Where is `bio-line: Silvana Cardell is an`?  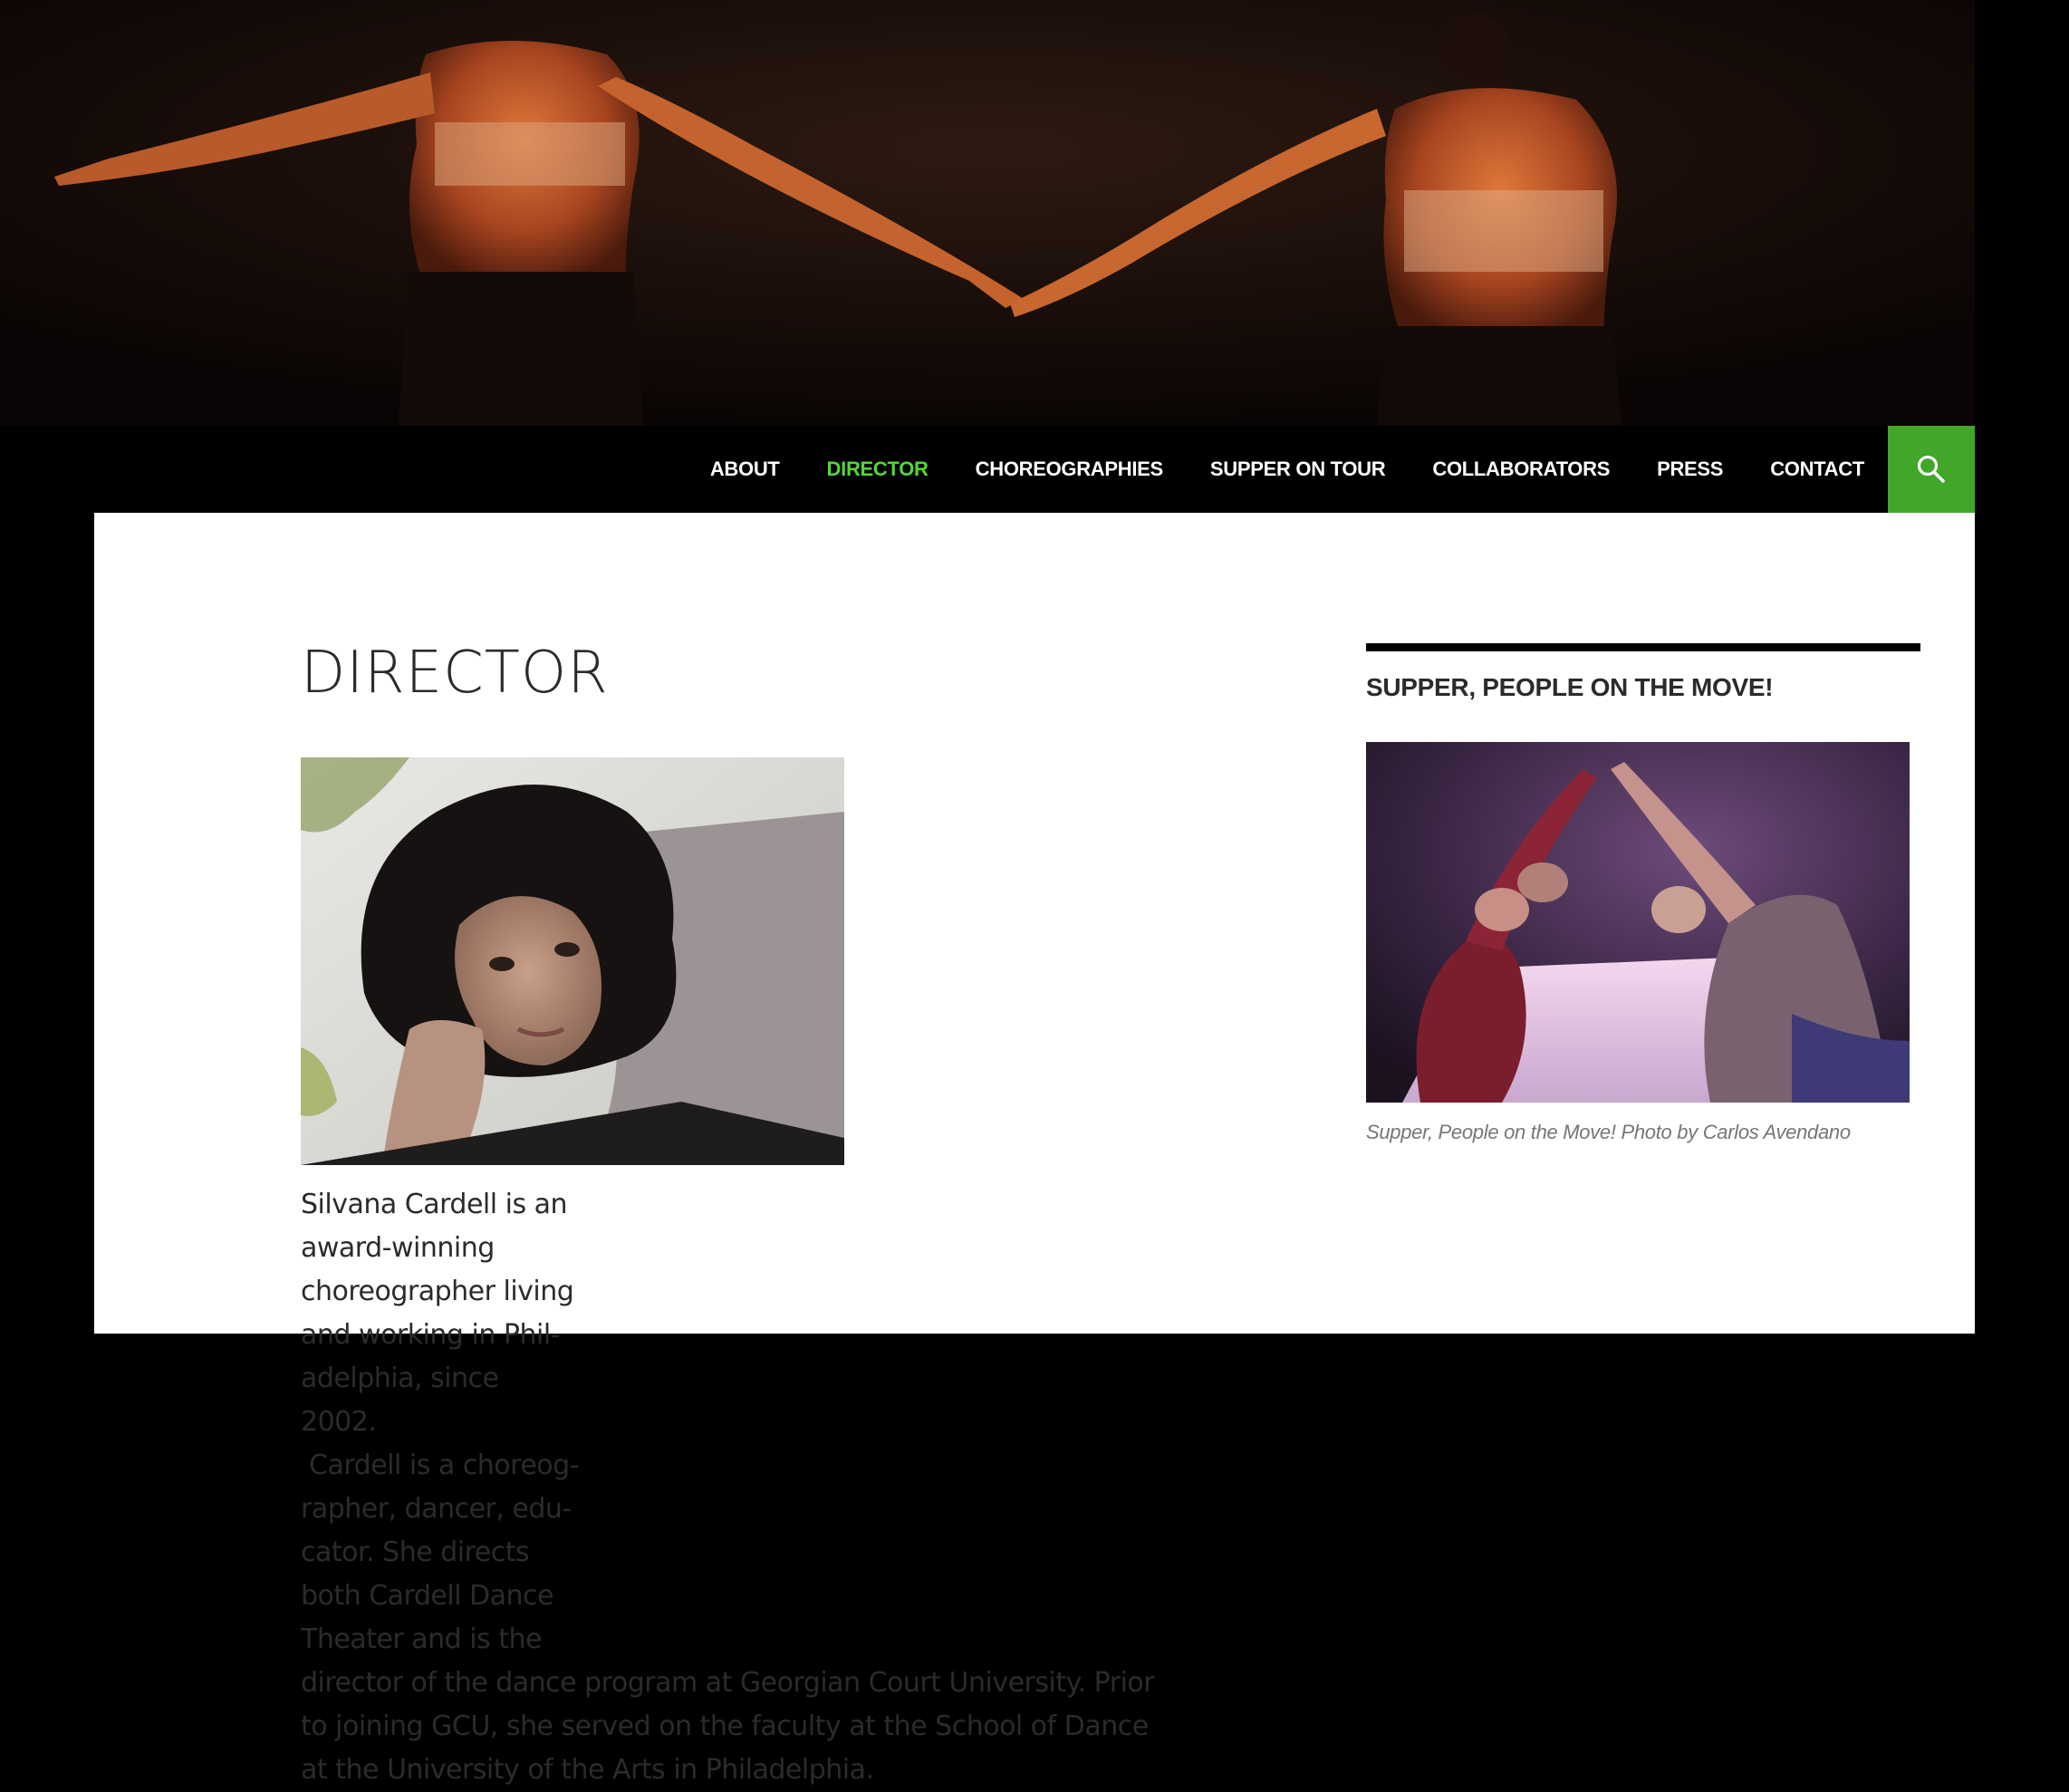 bio-line: Silvana Cardell is an is located at coordinates (435, 1204).